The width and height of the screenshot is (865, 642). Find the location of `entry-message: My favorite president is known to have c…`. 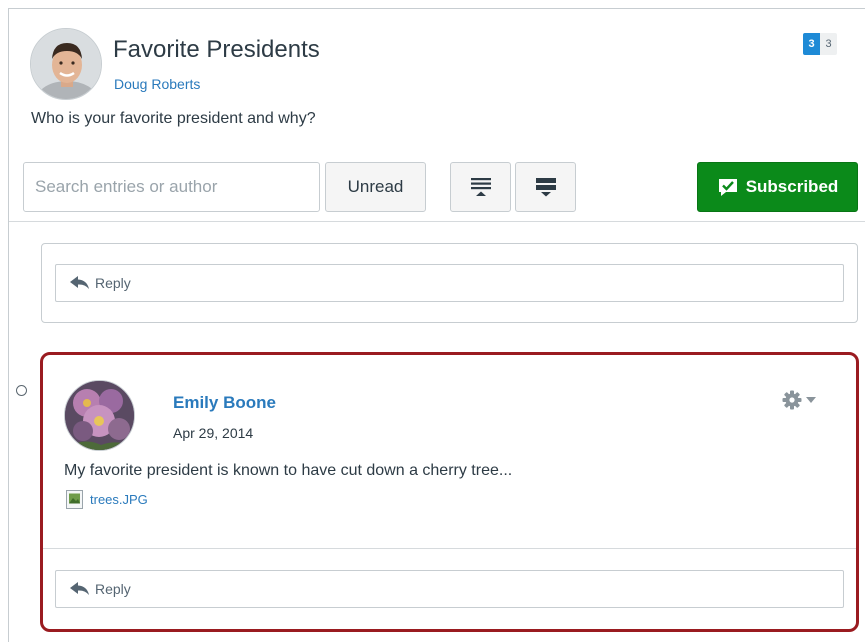

entry-message: My favorite president is known to have c… is located at coordinates (288, 470).